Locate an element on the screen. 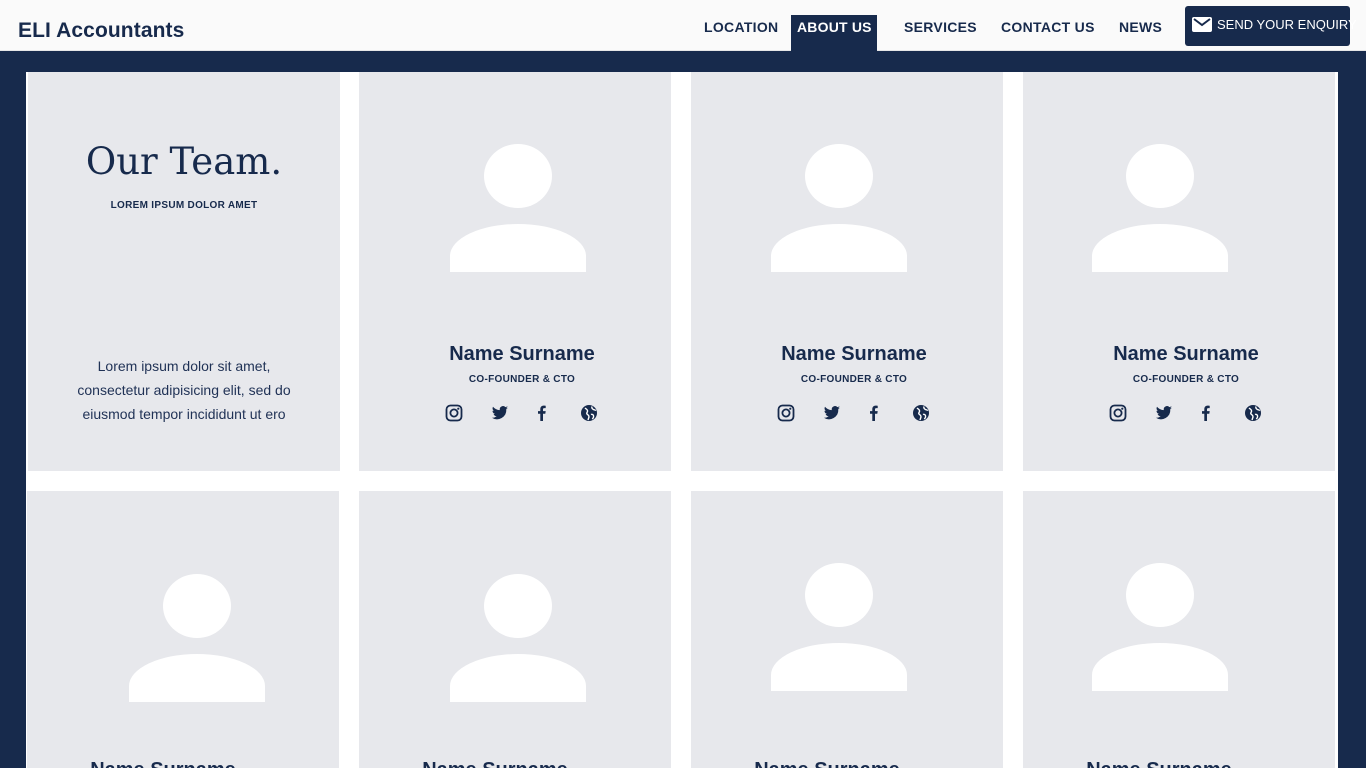 Image resolution: width=1366 pixels, height=768 pixels. nav-news: NEWS is located at coordinates (1140, 27).